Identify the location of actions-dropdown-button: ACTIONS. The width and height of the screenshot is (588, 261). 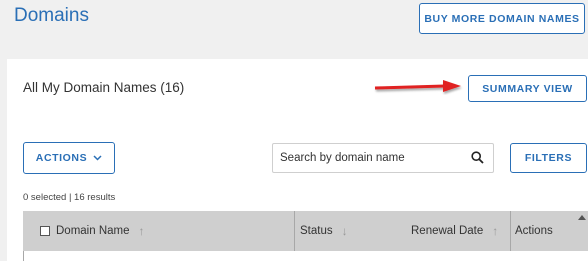
(69, 158).